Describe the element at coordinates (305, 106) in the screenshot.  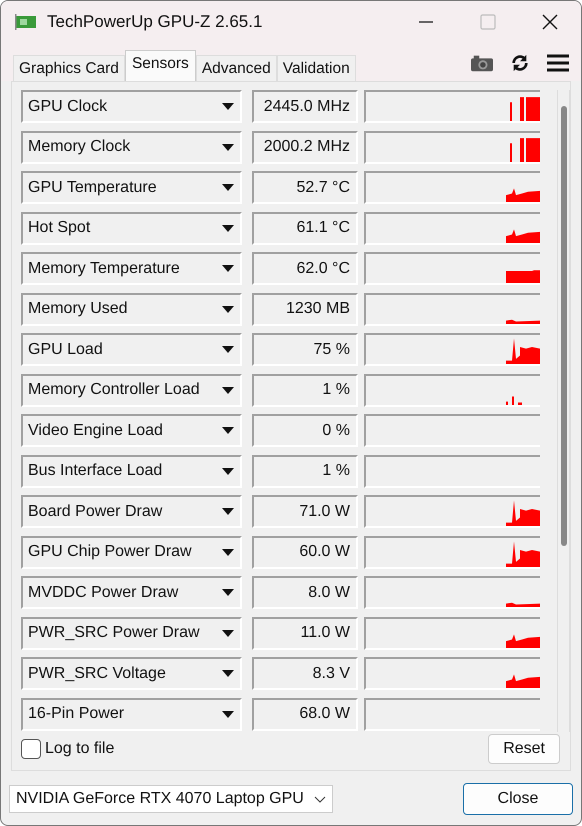
I see `sensor-value: 2445.0 MHz` at that location.